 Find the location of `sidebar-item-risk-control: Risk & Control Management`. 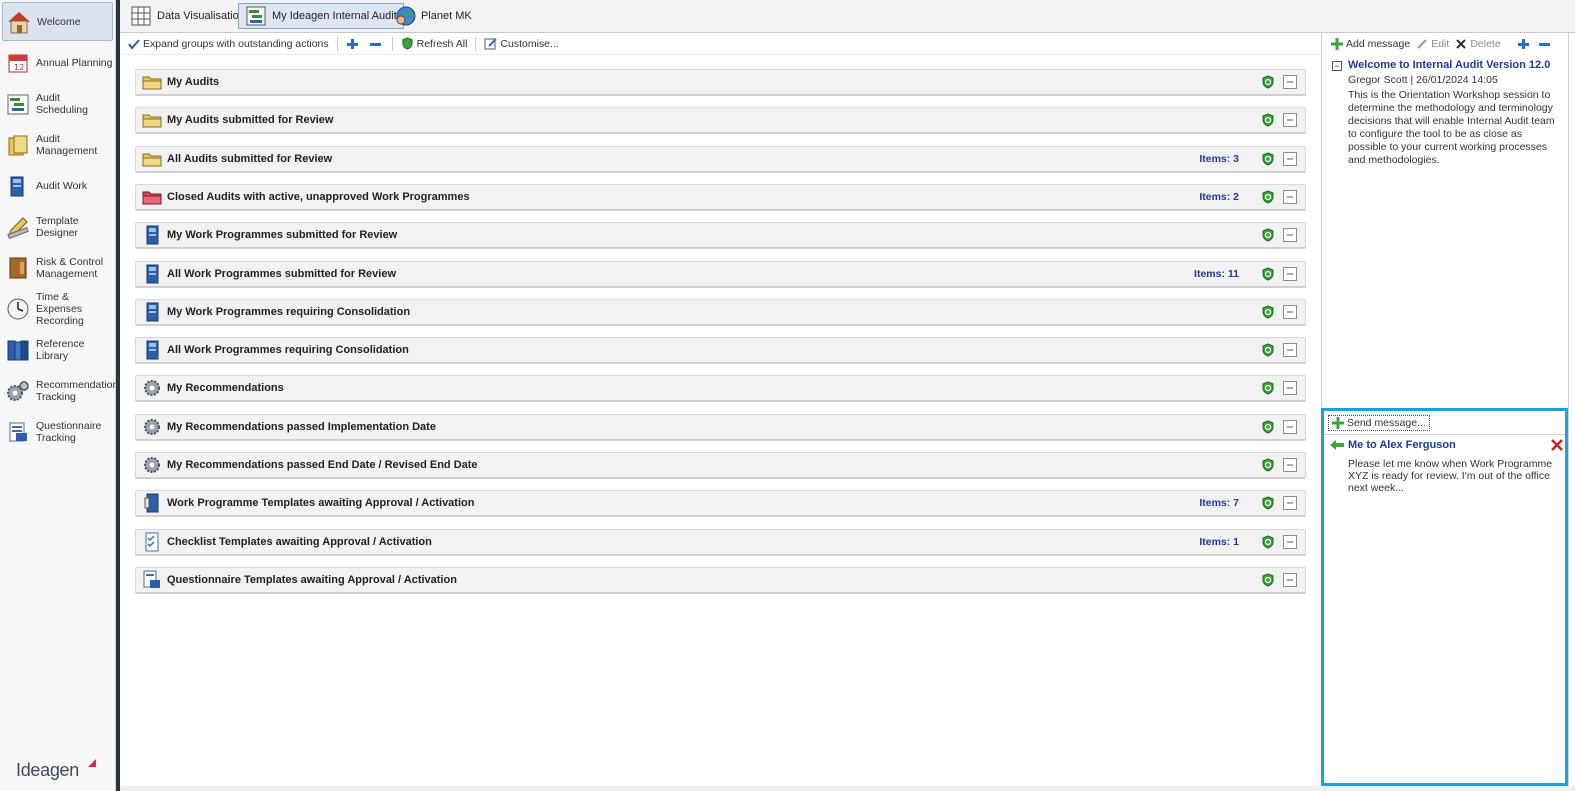

sidebar-item-risk-control: Risk & Control Management is located at coordinates (57, 267).